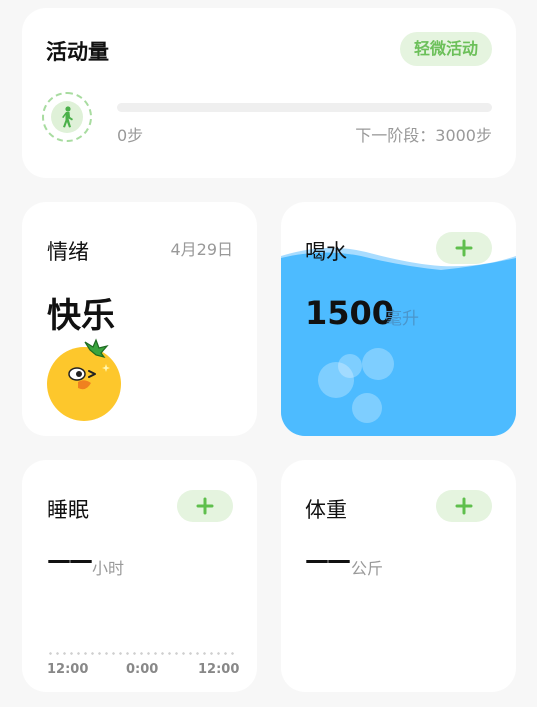  Describe the element at coordinates (77, 52) in the screenshot. I see `activity-title: 活动量` at that location.